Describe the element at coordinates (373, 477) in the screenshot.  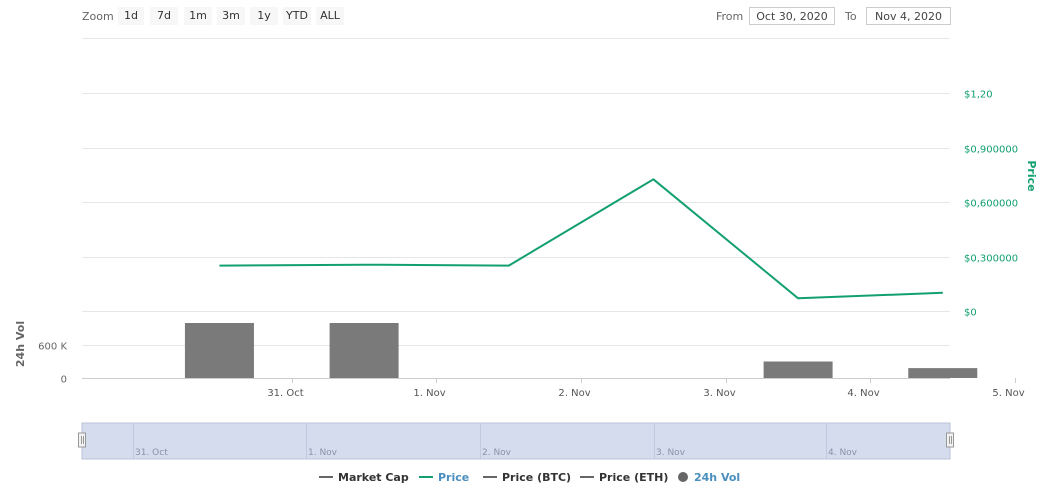
I see `legend-label: Market Cap` at that location.